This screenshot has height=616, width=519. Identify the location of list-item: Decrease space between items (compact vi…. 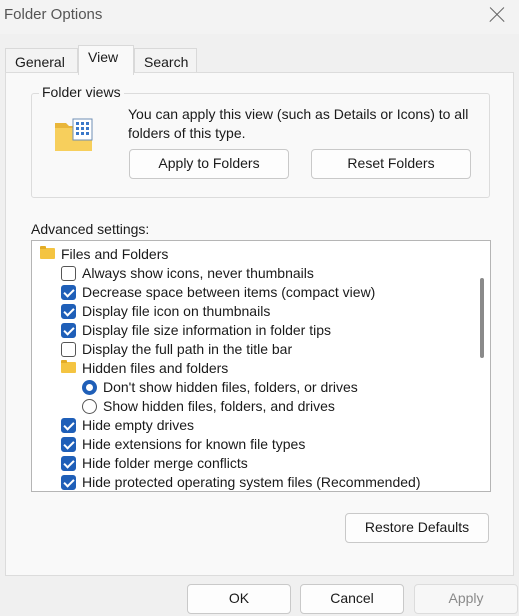
(252, 292).